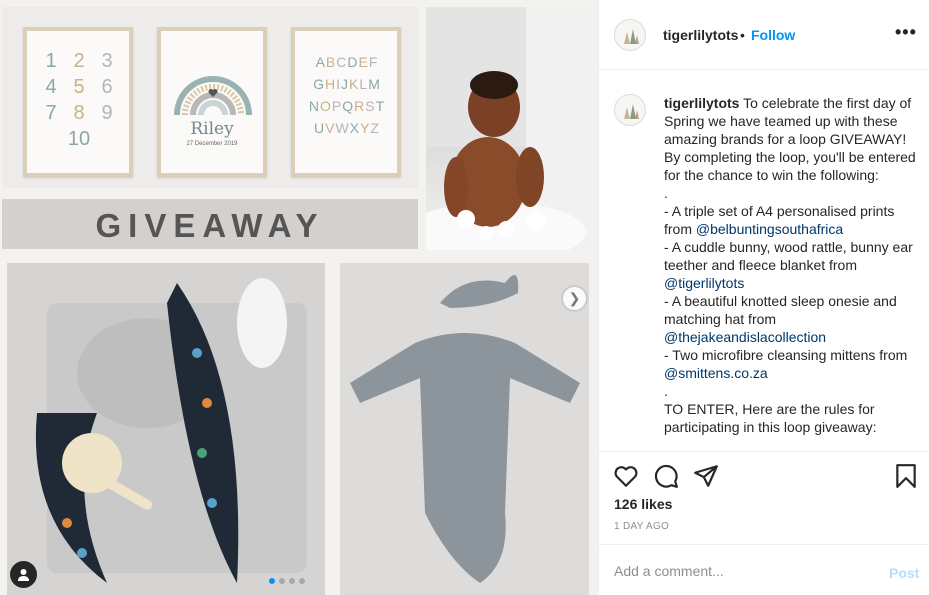 The width and height of the screenshot is (929, 595). I want to click on comment-icon, so click(666, 476).